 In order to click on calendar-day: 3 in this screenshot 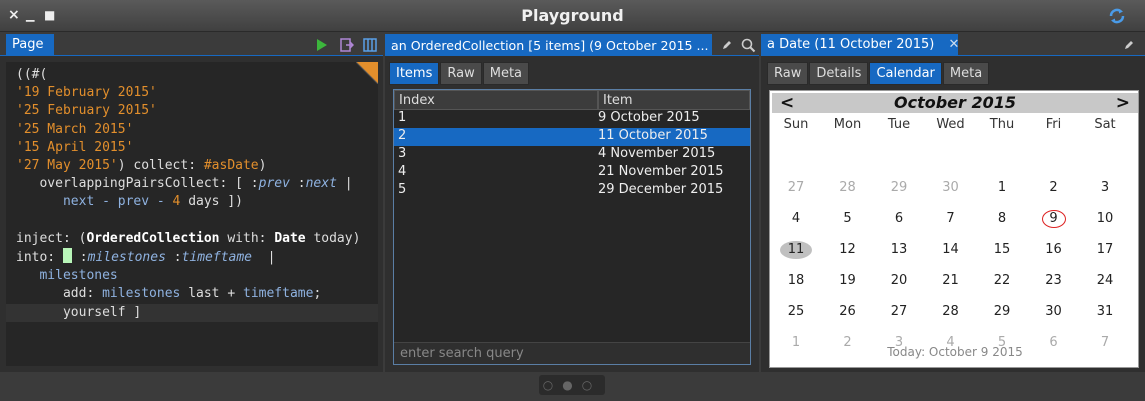, I will do `click(1105, 188)`.